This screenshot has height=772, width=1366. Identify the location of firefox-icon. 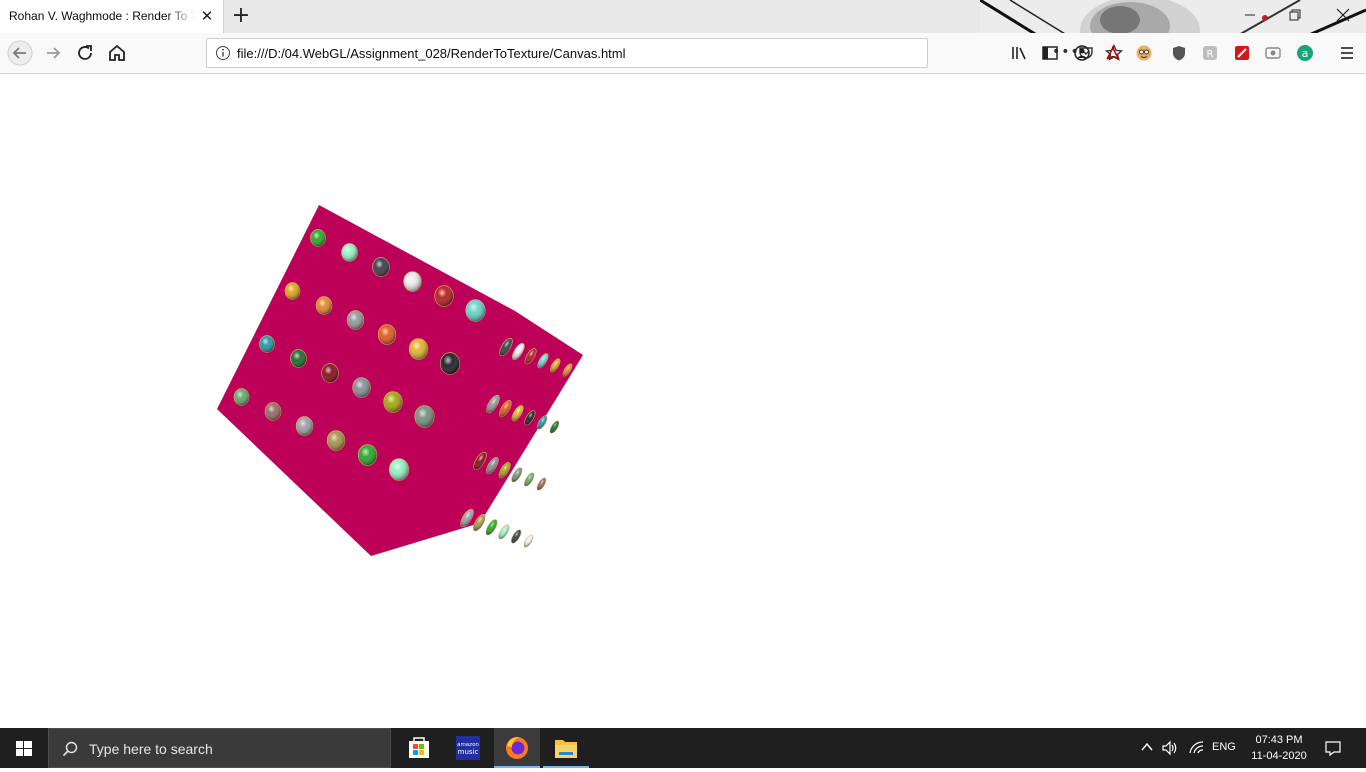
(517, 748).